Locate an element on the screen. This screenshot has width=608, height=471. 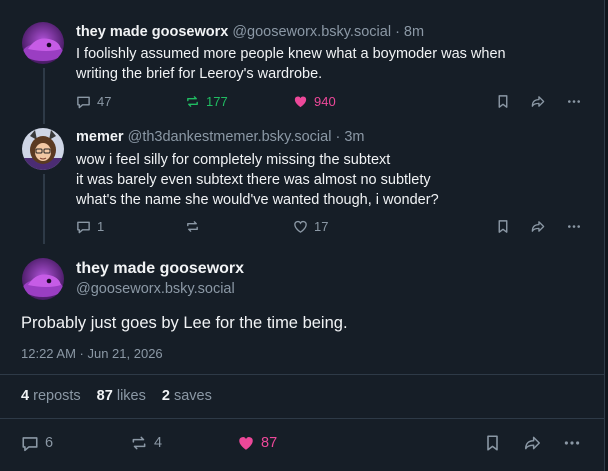
reposts-stat: 4 reposts is located at coordinates (51, 396).